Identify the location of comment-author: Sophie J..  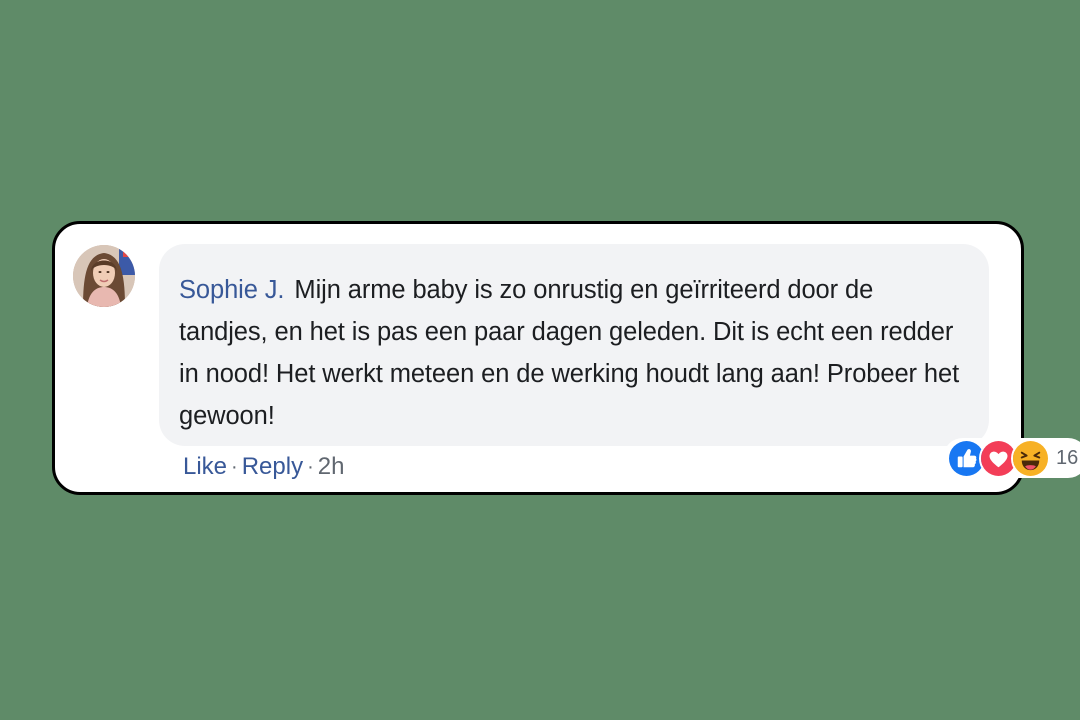
(232, 290).